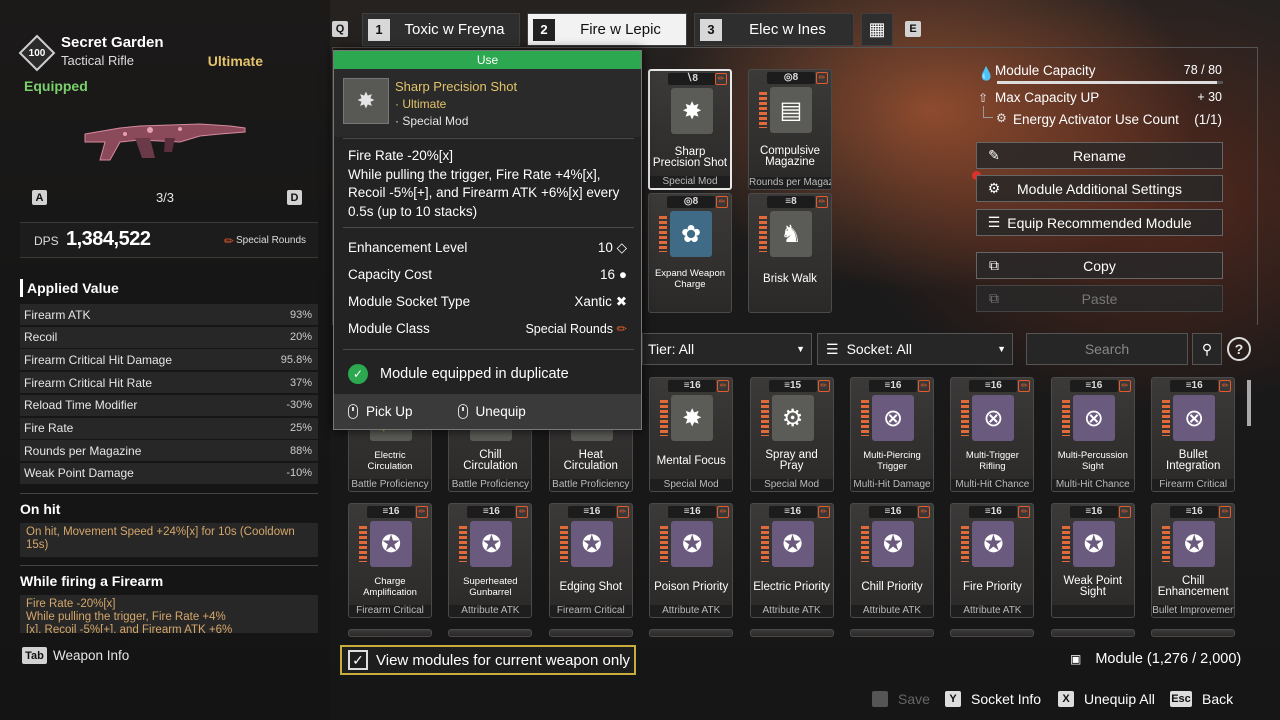  Describe the element at coordinates (1099, 265) in the screenshot. I see `copy-button: ⧉ Copy` at that location.